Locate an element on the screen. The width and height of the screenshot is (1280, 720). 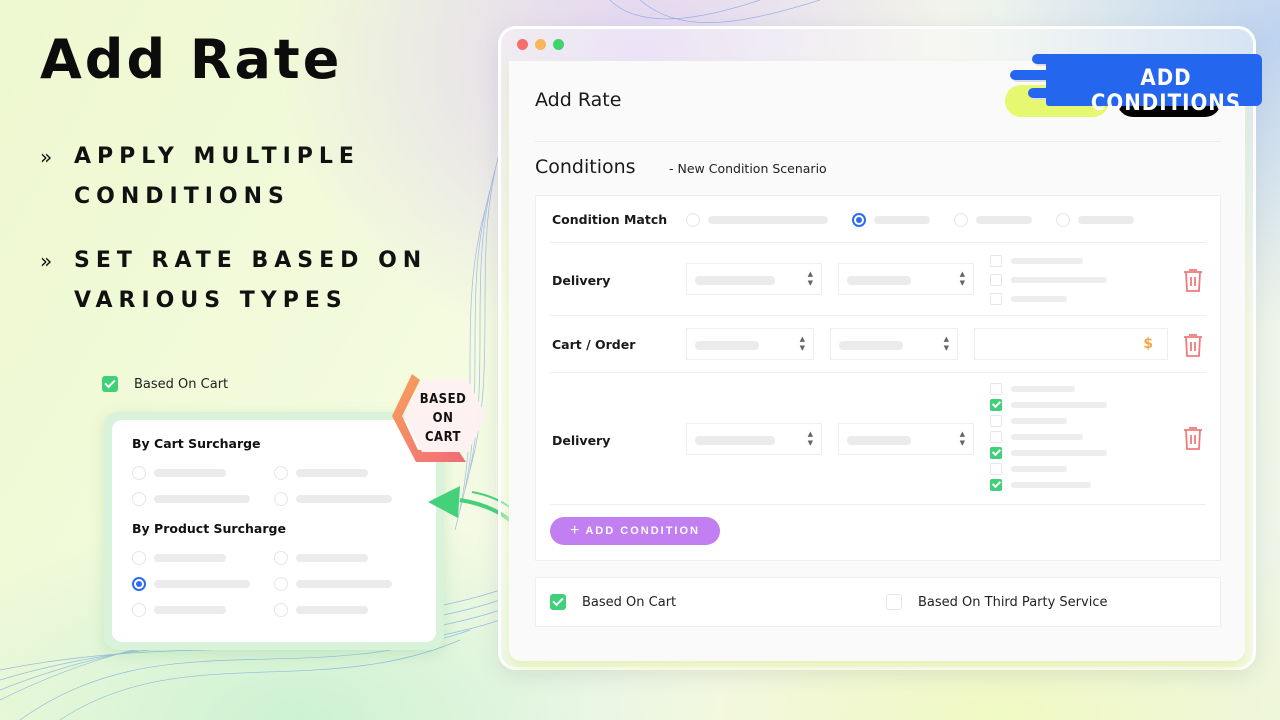
product-surcharge-options is located at coordinates (274, 584).